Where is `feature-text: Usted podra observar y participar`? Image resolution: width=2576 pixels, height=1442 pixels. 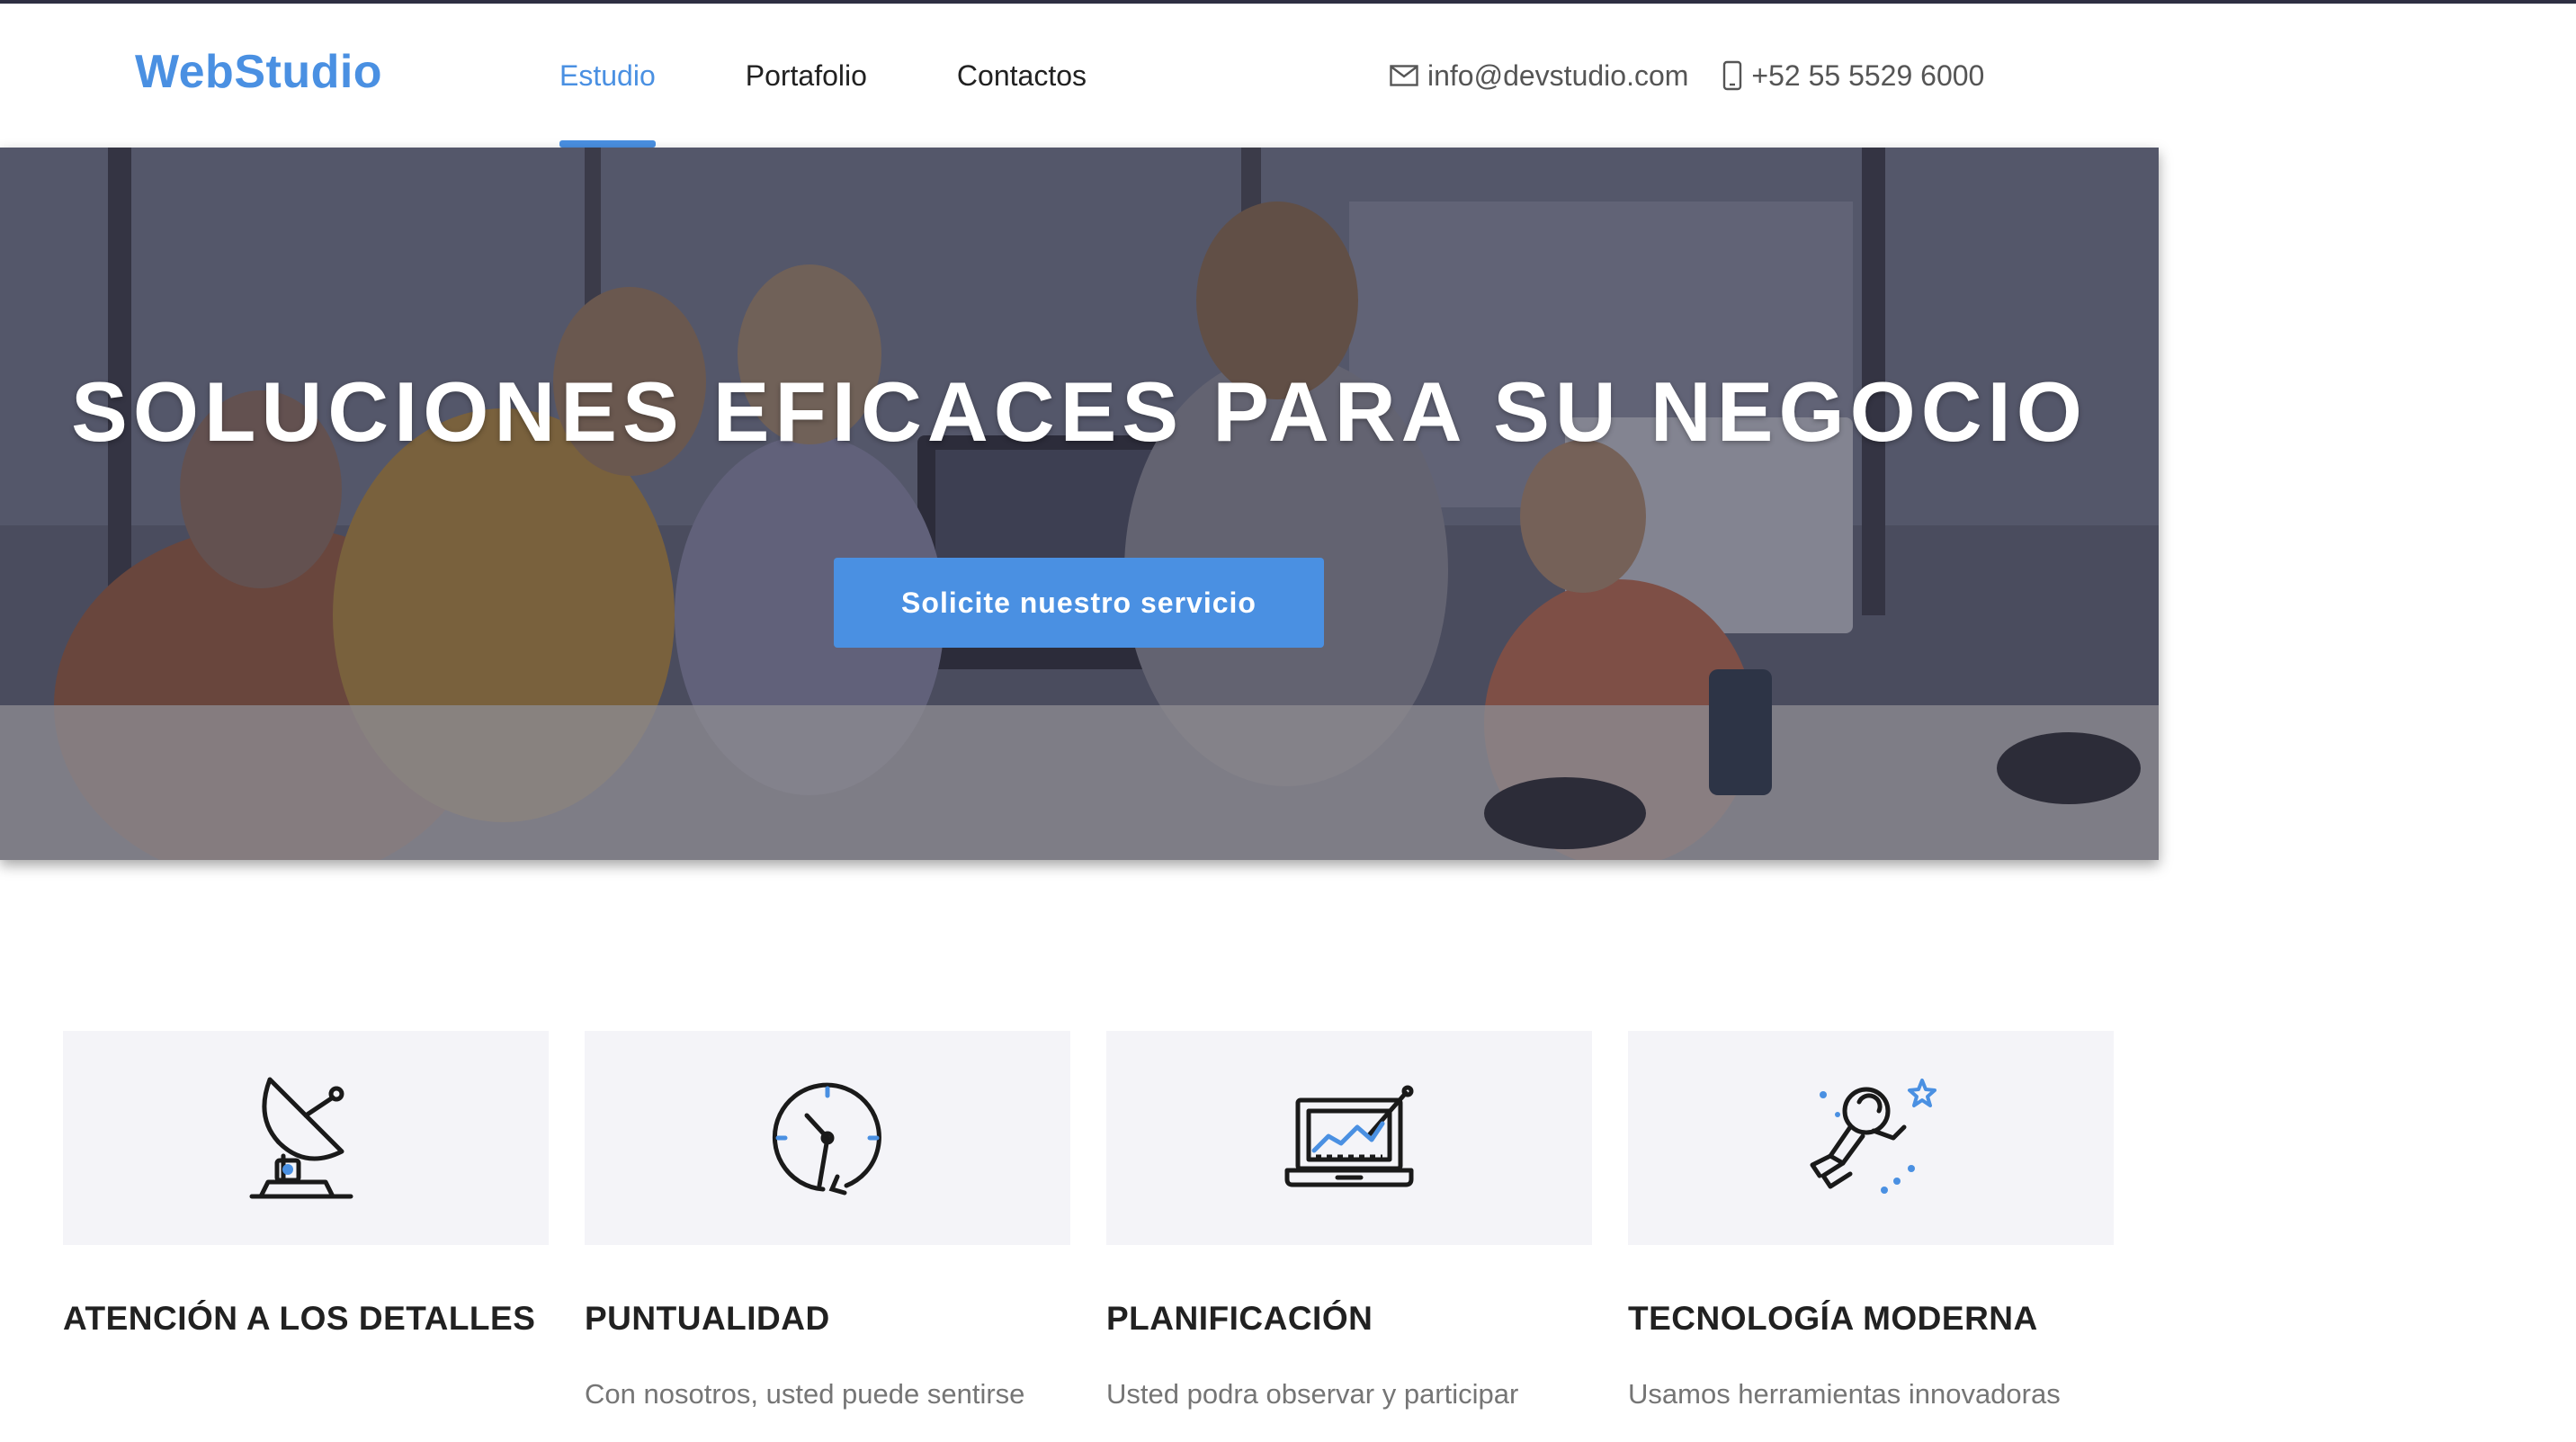
feature-text: Usted podra observar y participar is located at coordinates (1312, 1394).